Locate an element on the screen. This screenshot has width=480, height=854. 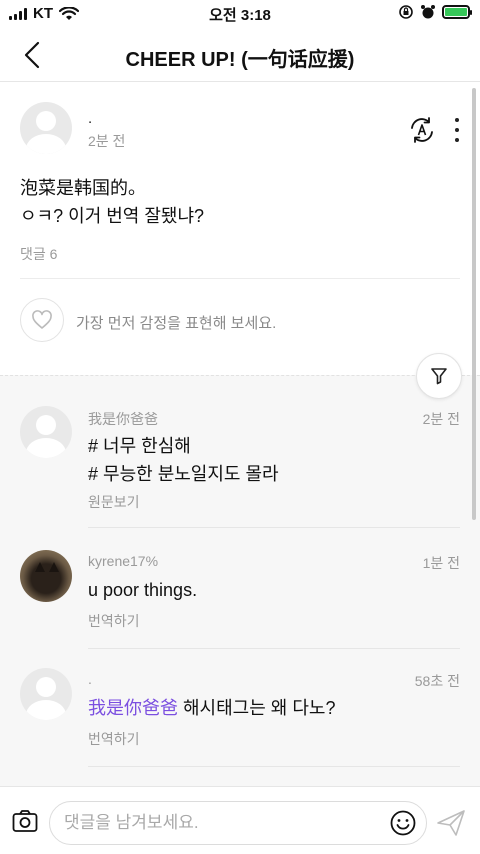
like-prompt: 가장 먼저 감정을 표현해 보세요. is located at coordinates (176, 323).